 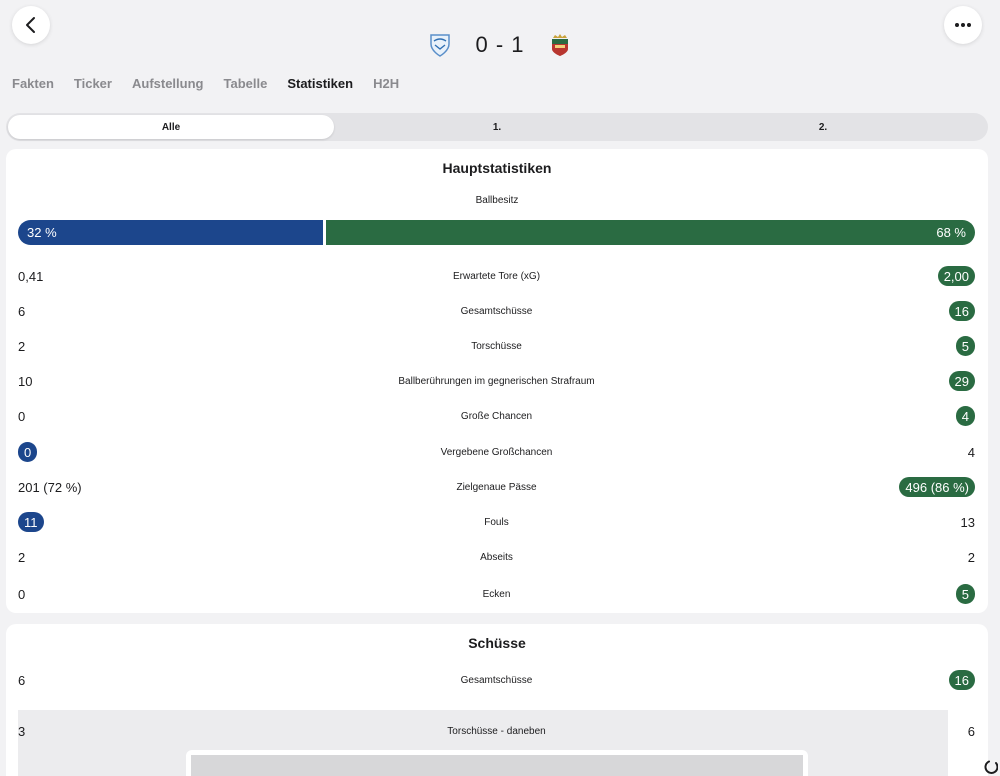 I want to click on stat-row: Torschüsse 2 5, so click(x=496, y=346).